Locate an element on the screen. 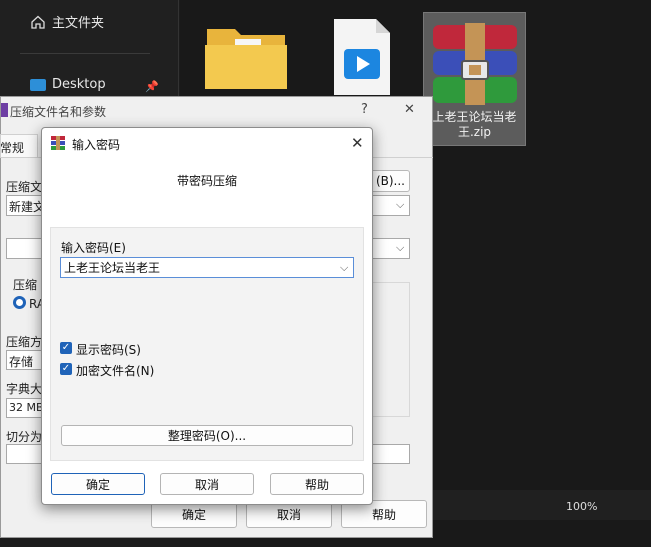  profile-select is located at coordinates (26, 248).